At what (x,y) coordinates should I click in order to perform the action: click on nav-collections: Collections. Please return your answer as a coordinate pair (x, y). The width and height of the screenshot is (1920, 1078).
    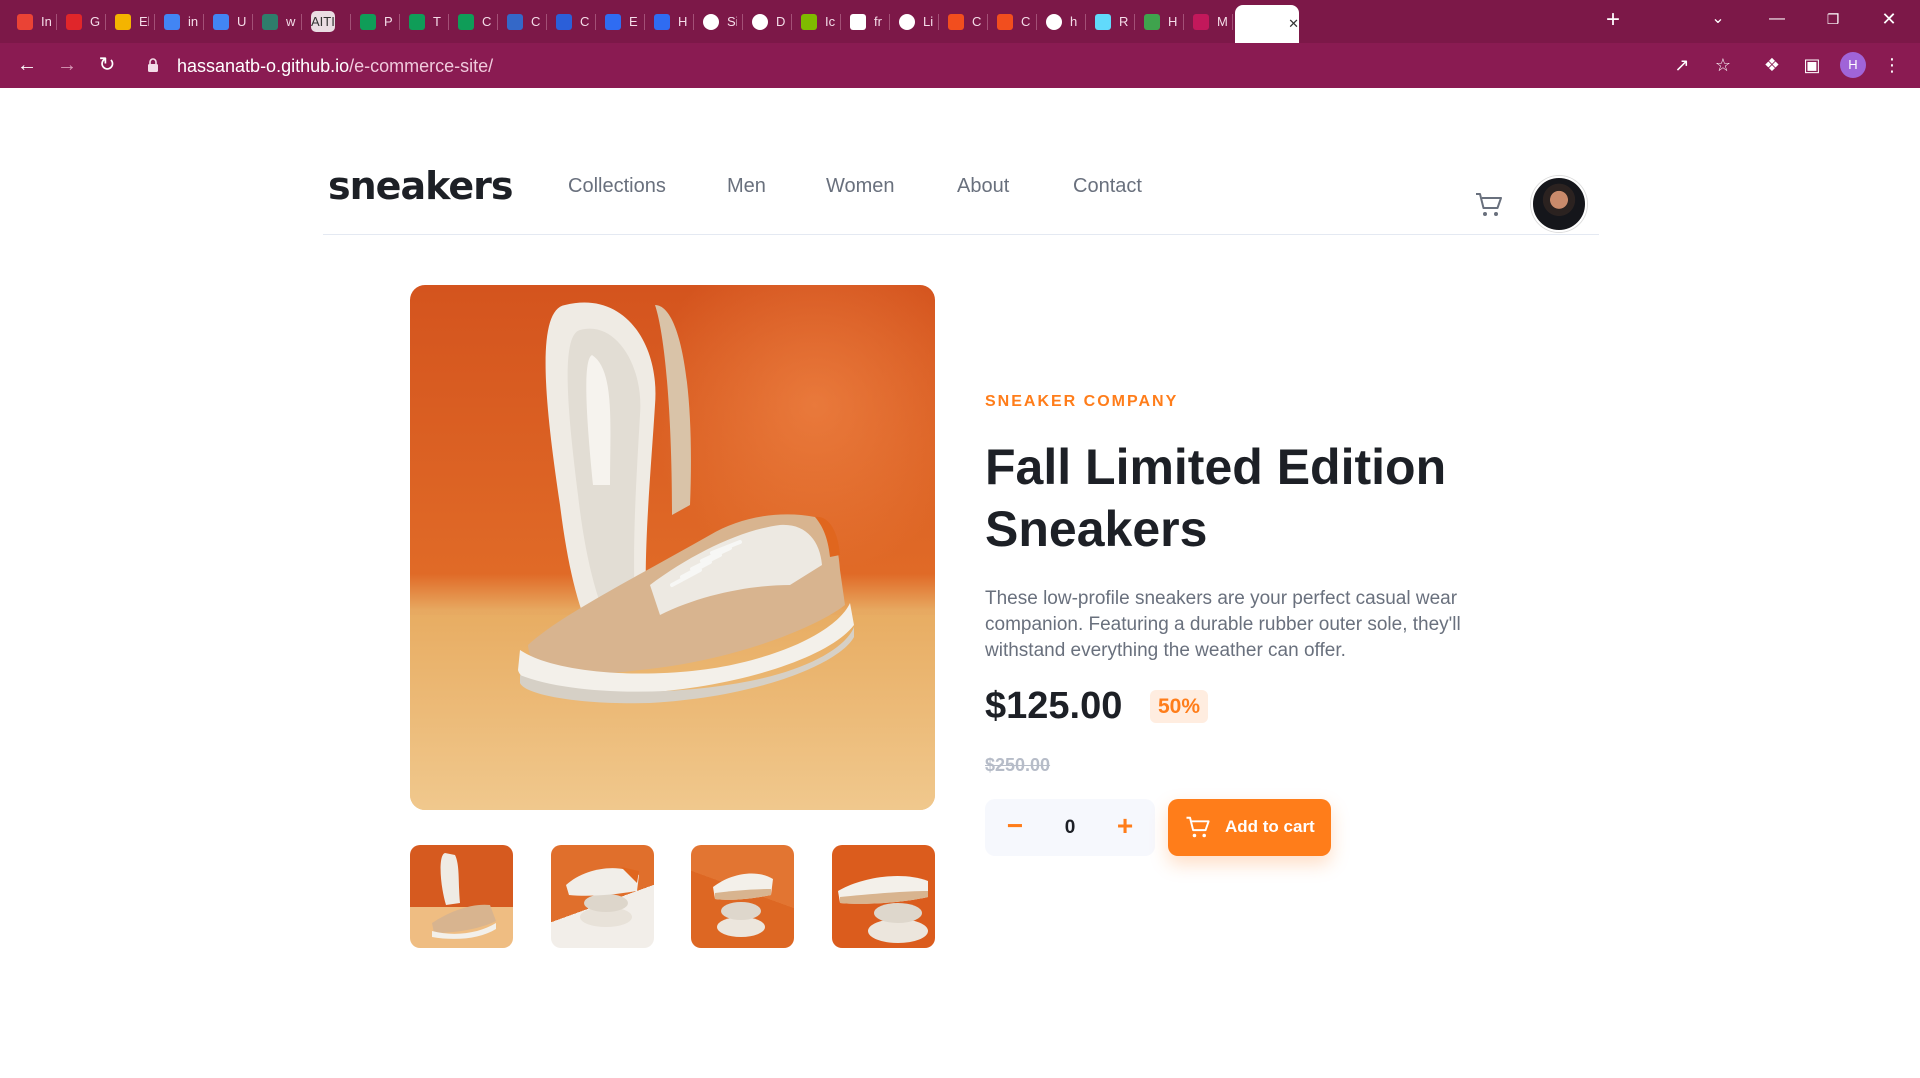
    Looking at the image, I should click on (617, 186).